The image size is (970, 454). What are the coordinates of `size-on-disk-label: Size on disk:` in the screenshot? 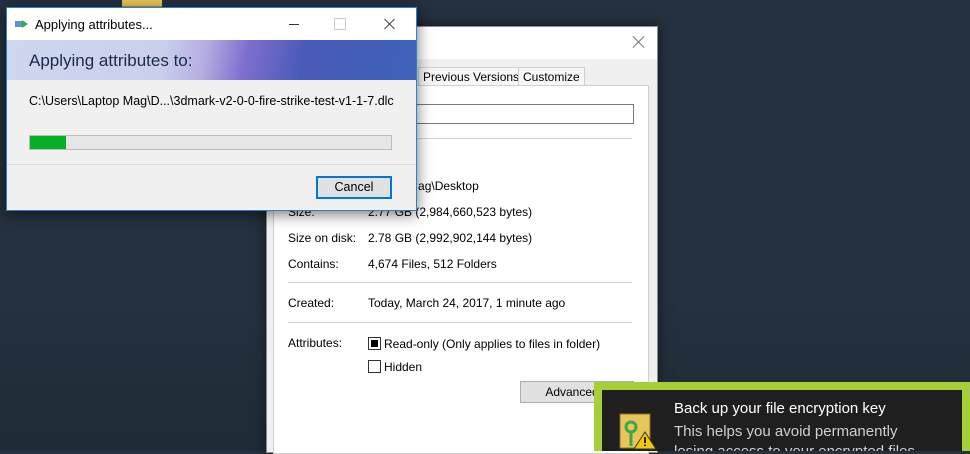 It's located at (322, 238).